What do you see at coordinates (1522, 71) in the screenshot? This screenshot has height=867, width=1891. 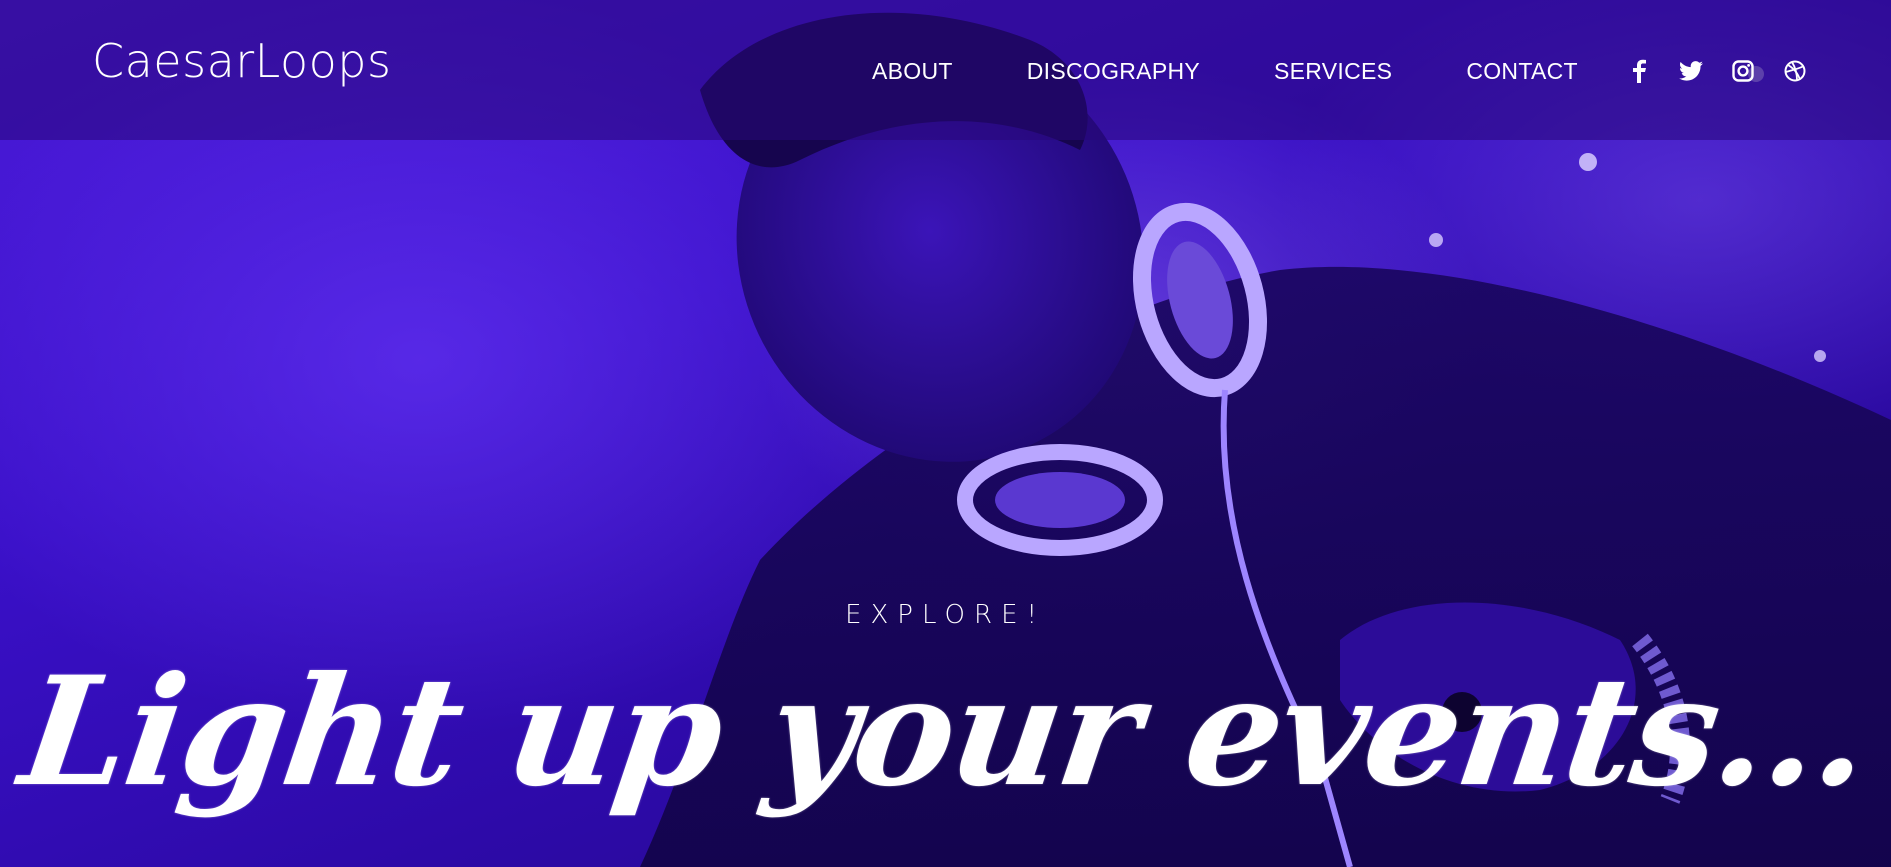 I see `nav-link-contact: CONTACT` at bounding box center [1522, 71].